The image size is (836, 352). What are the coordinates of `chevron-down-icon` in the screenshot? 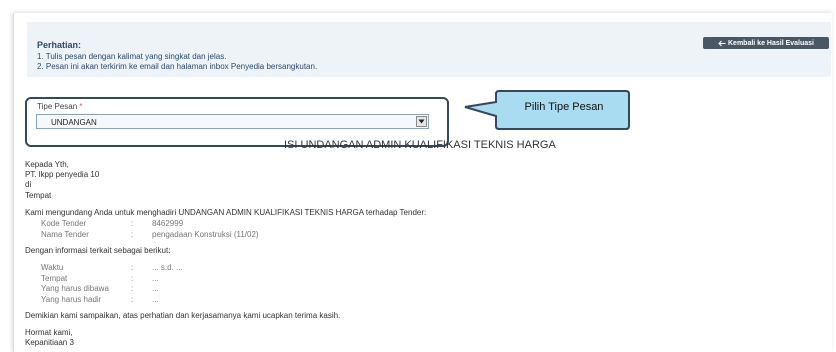 It's located at (421, 121).